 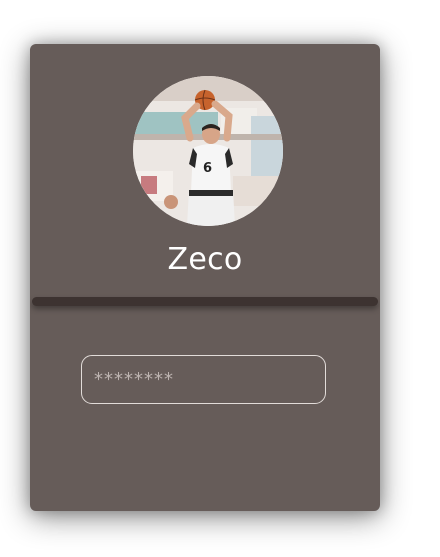 I want to click on avatar: 6, so click(x=208, y=151).